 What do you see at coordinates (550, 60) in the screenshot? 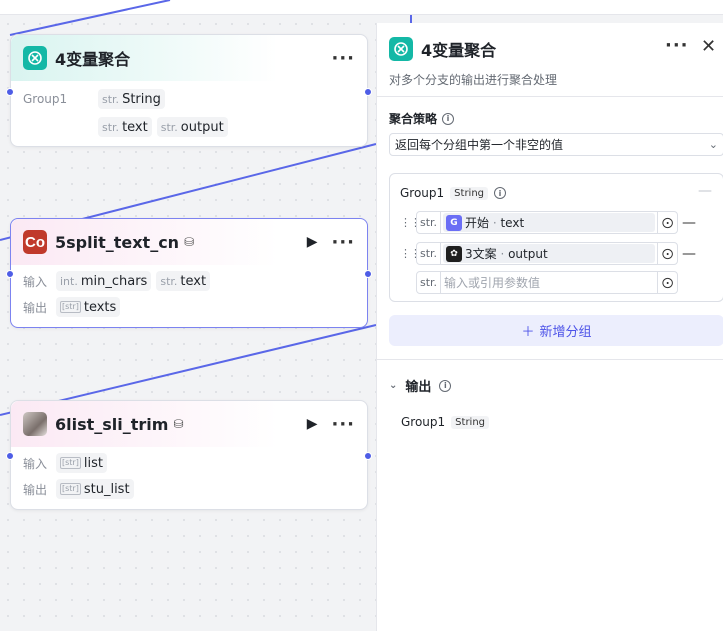
I see `panel-header: 4变量聚合 ··· ✕ 对多个分支的输出进行聚合处理` at bounding box center [550, 60].